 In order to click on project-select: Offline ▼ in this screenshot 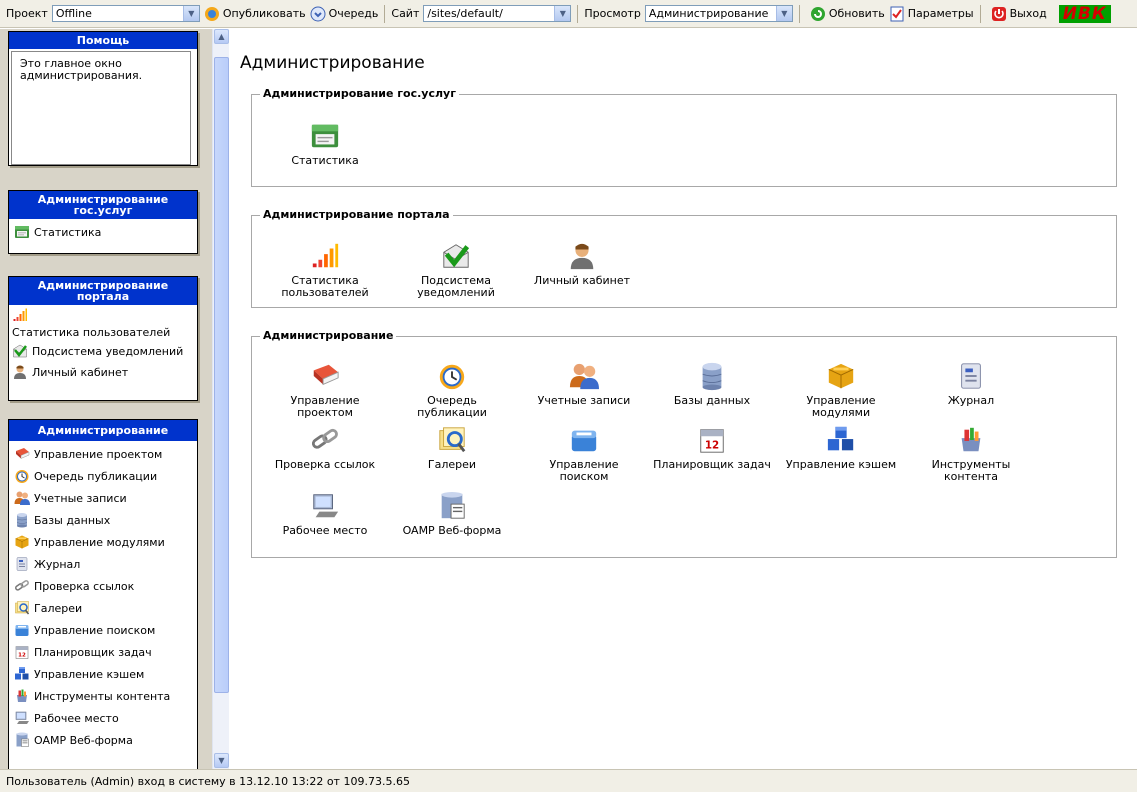, I will do `click(125, 13)`.